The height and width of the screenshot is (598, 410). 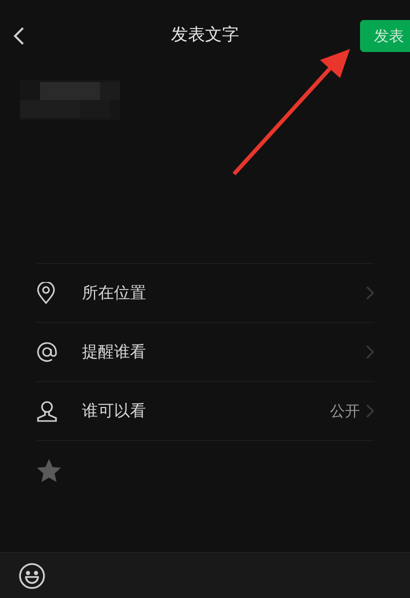 I want to click on option-row: 提醒谁看, so click(x=205, y=352).